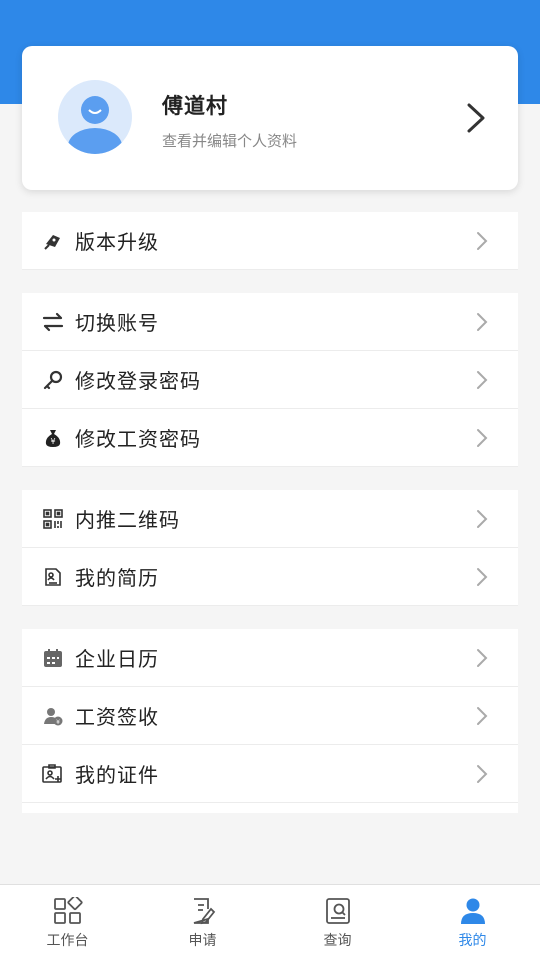 This screenshot has width=540, height=960. Describe the element at coordinates (270, 118) in the screenshot. I see `profile-card: 傅道村 查看并编辑个人资料` at that location.